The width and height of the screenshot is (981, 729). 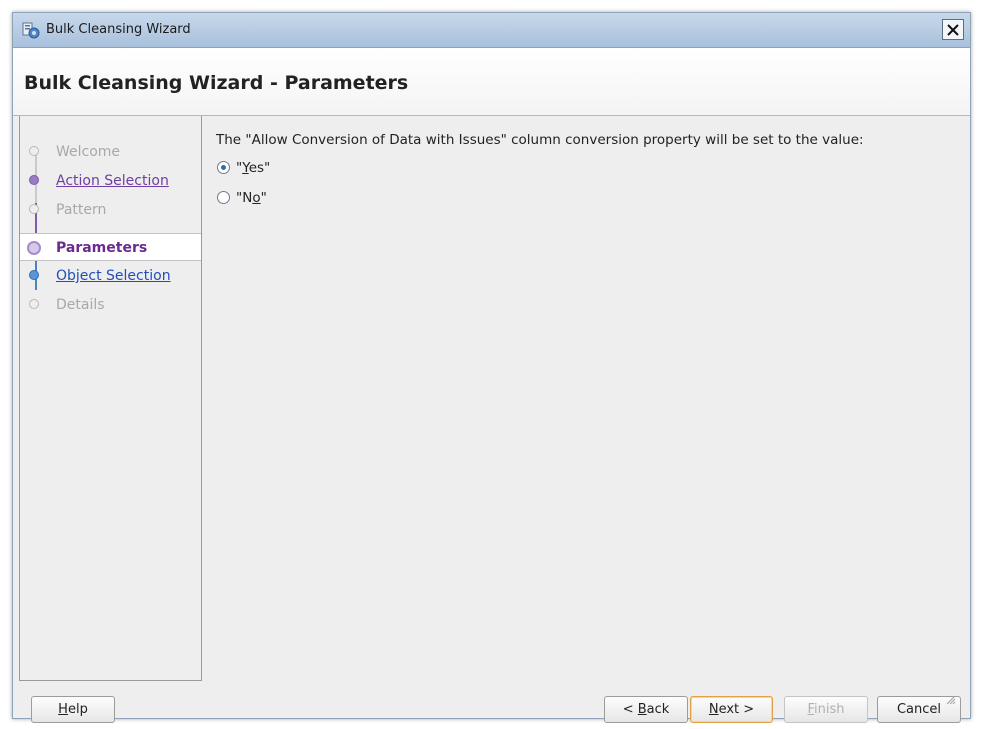 I want to click on radio-label-no: "No", so click(x=251, y=198).